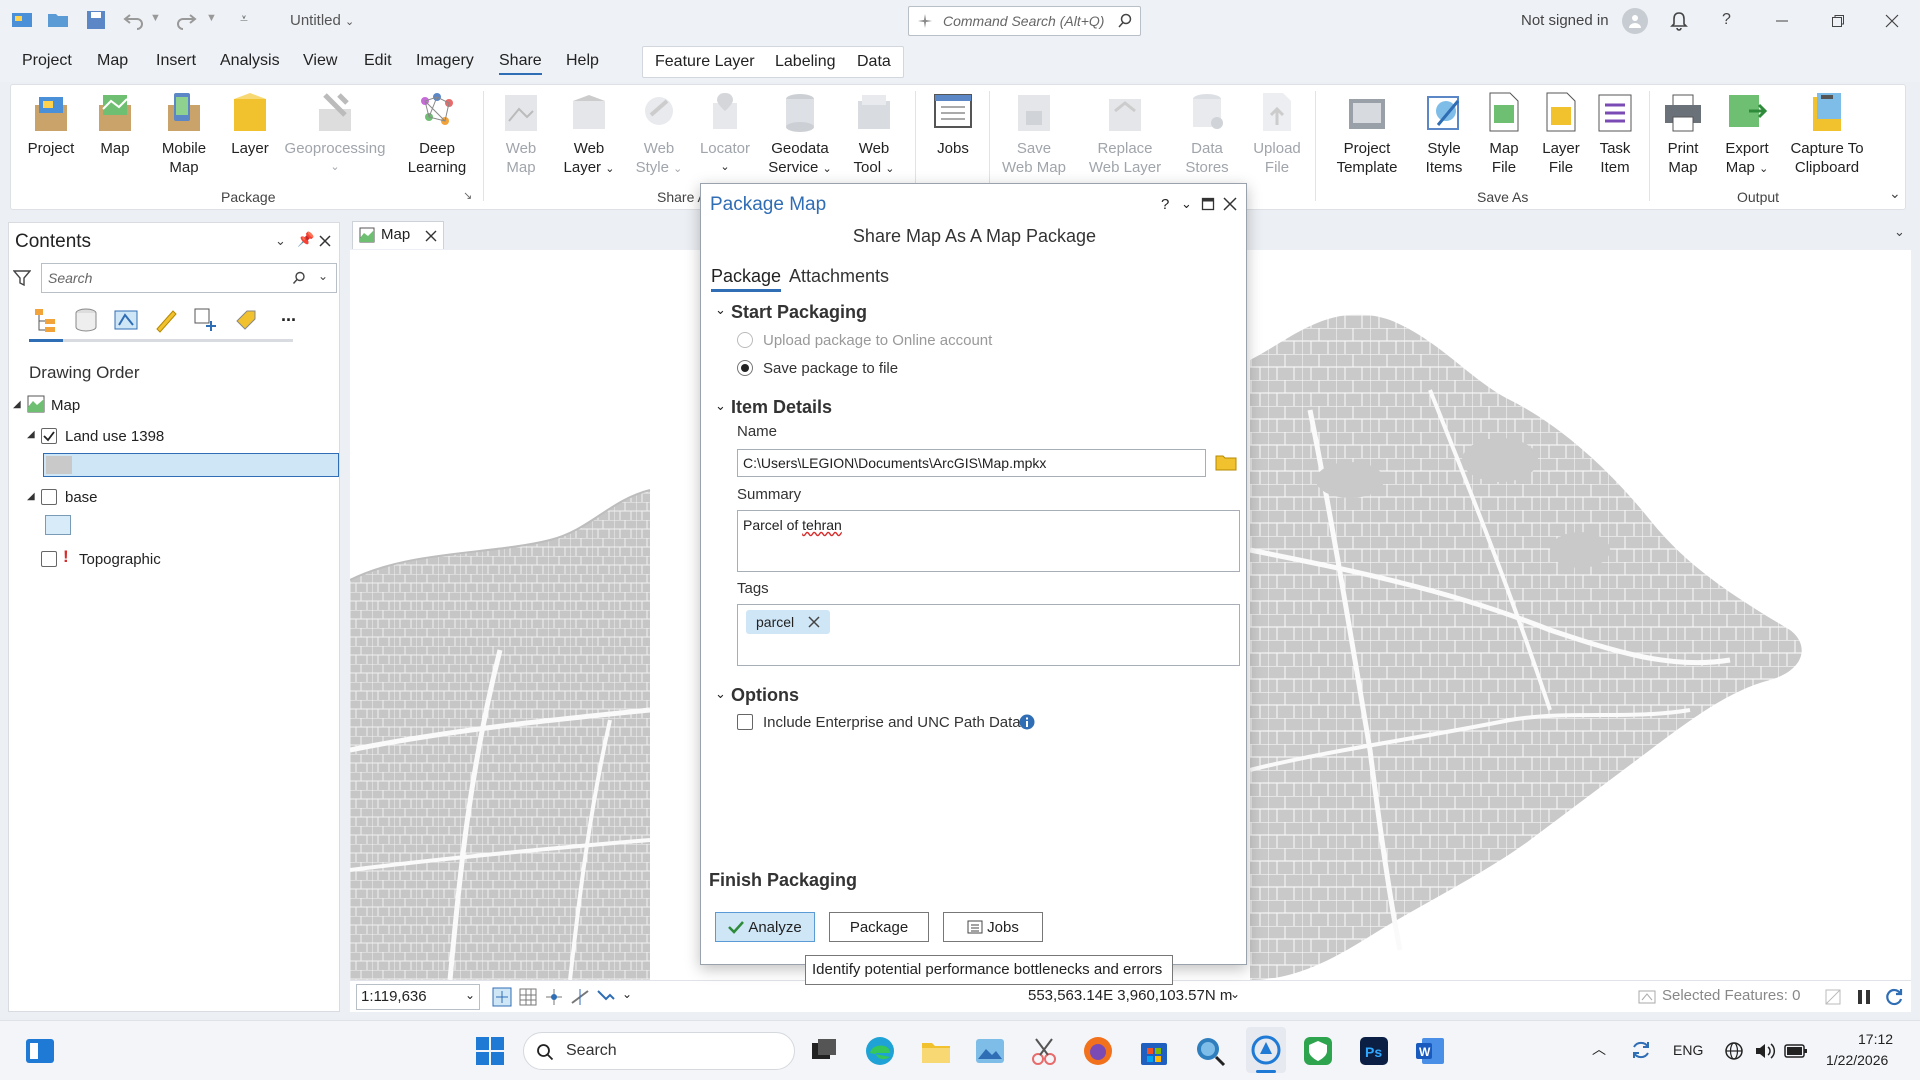 The width and height of the screenshot is (1920, 1080). I want to click on redo-dropdown-icon: ▼, so click(211, 18).